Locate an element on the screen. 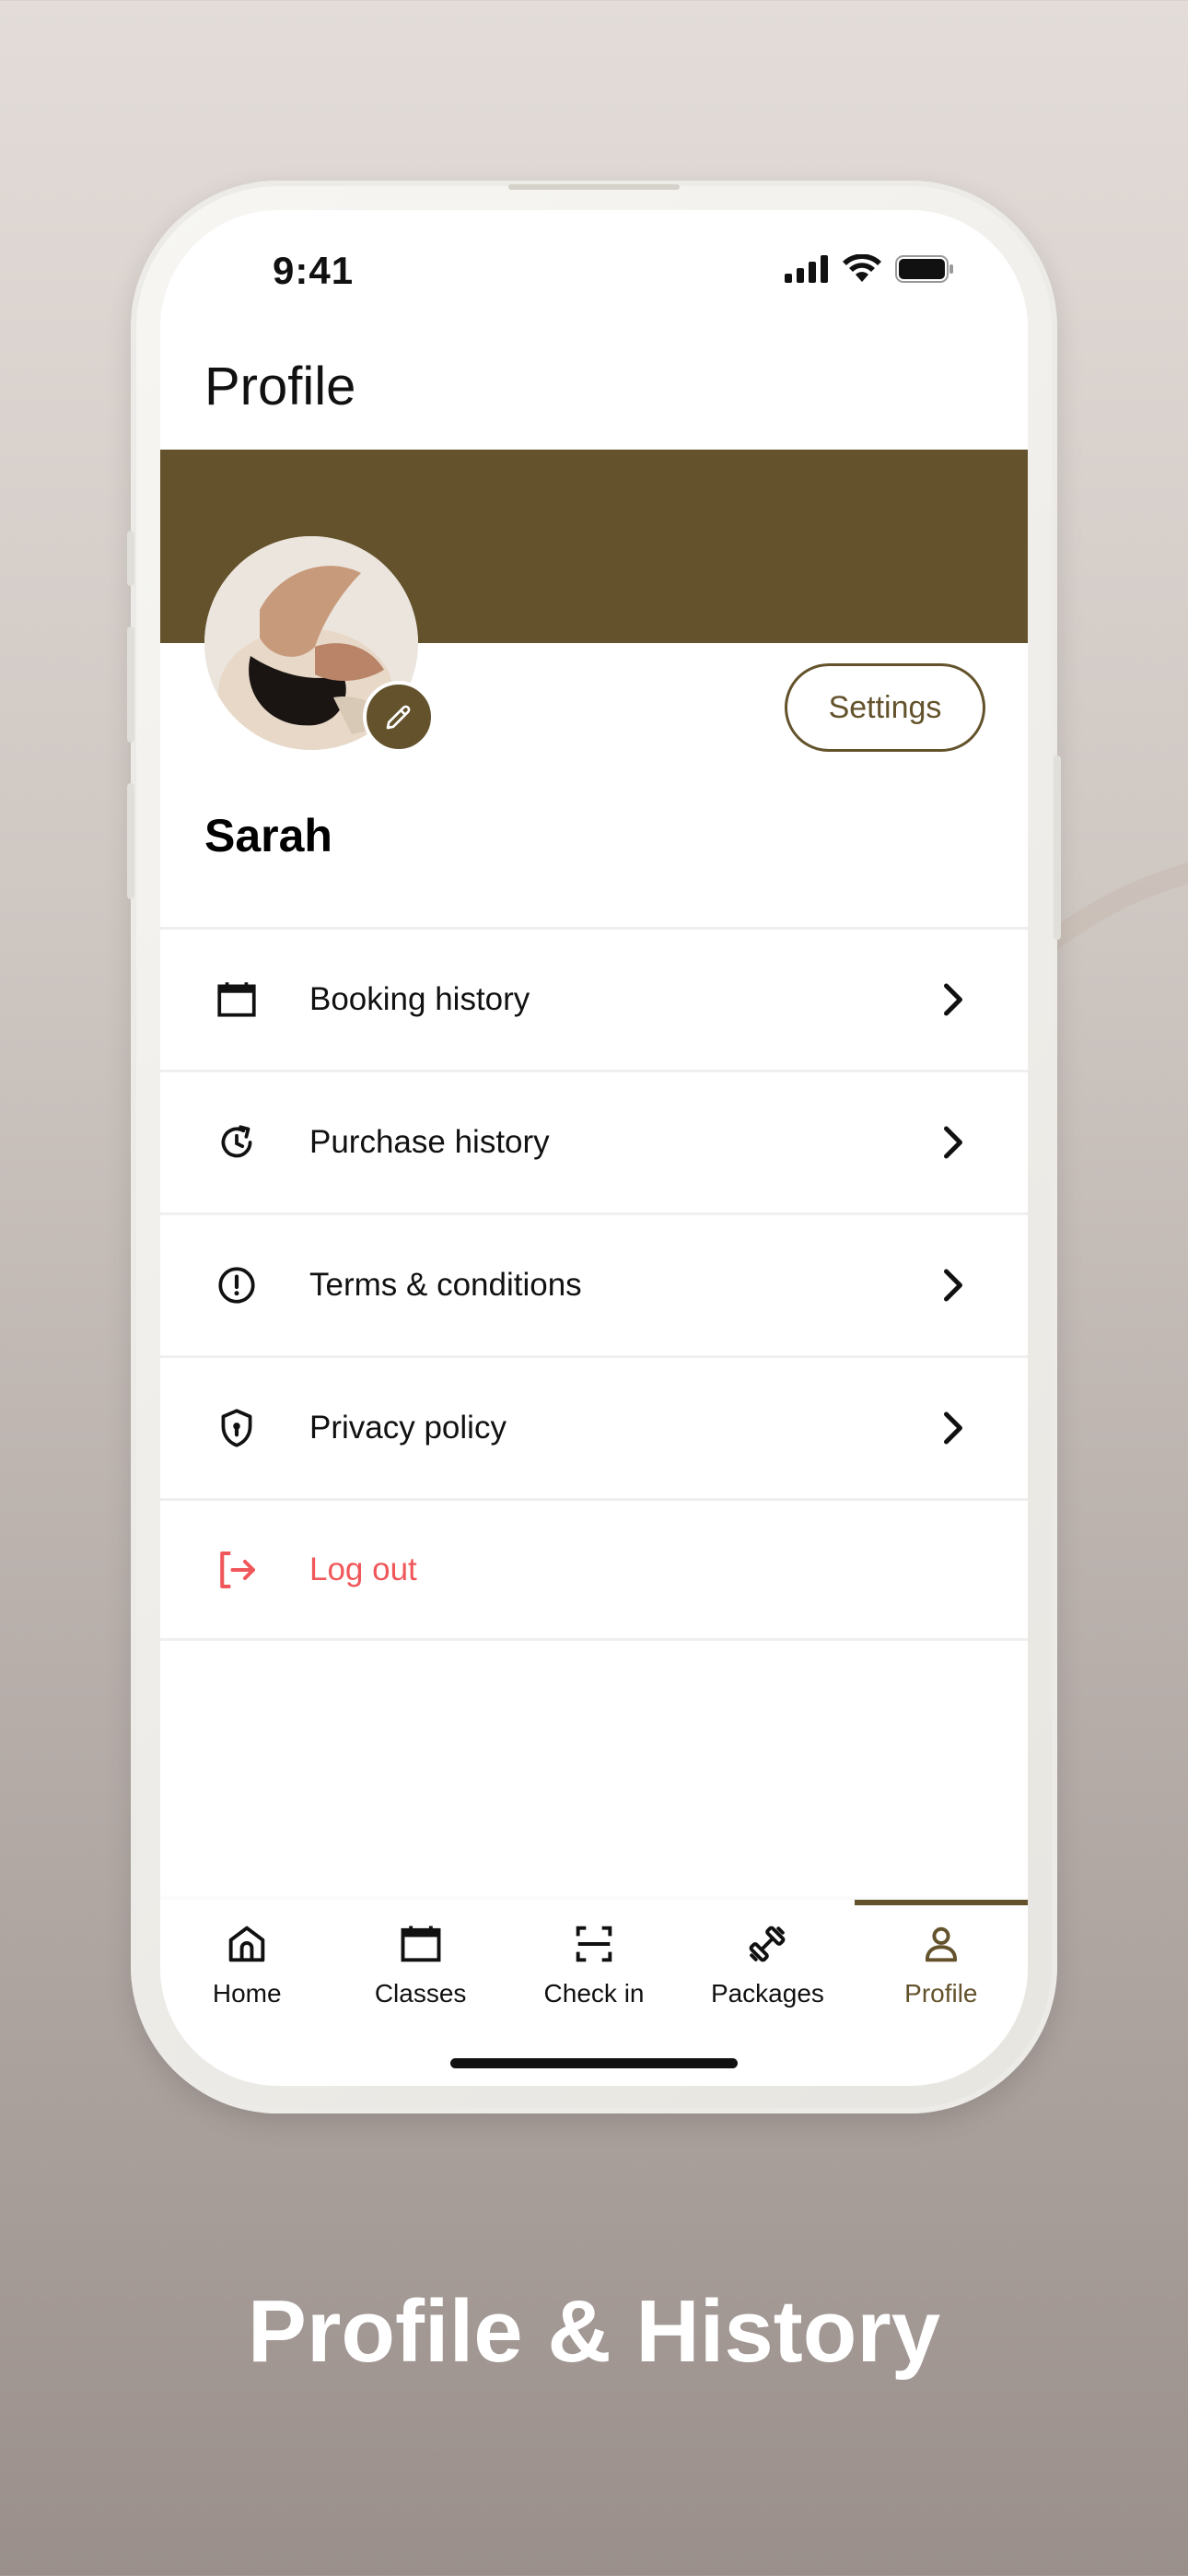  menu-item-terms-conditions: Terms & conditions is located at coordinates (594, 1283).